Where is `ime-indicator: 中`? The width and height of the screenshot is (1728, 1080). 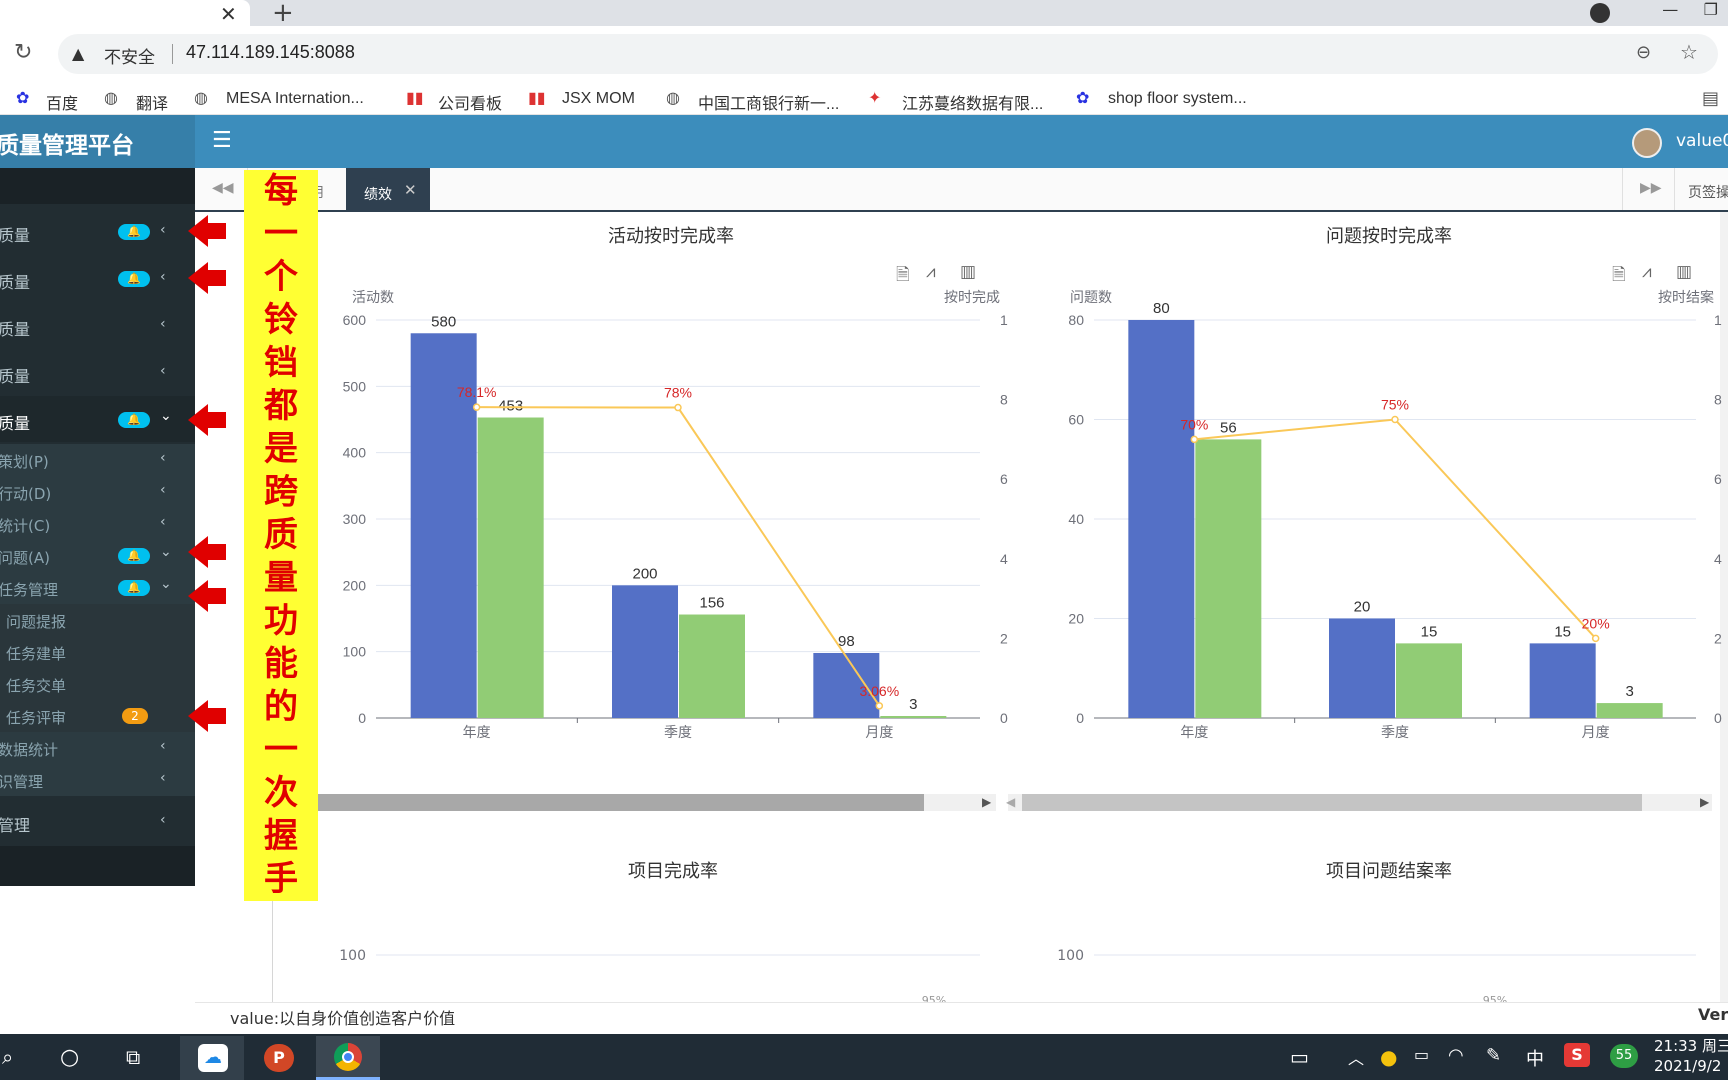
ime-indicator: 中 is located at coordinates (1535, 1058).